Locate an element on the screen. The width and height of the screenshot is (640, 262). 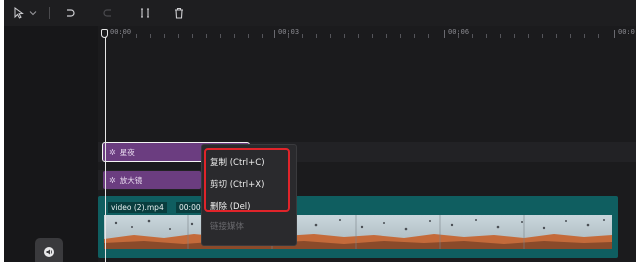
undo-icon is located at coordinates (70, 13).